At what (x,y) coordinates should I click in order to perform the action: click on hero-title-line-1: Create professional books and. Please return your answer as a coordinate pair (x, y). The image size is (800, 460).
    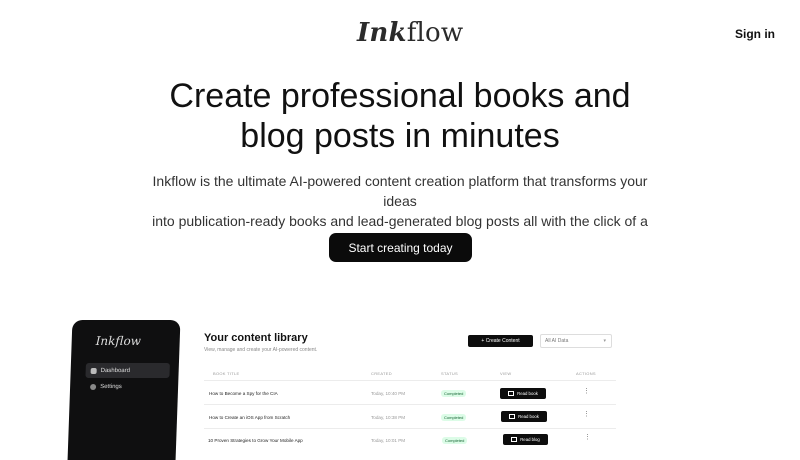
    Looking at the image, I should click on (400, 96).